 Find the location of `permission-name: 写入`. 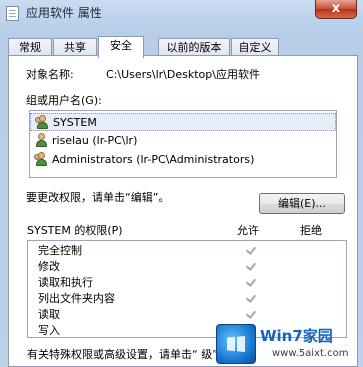

permission-name: 写入 is located at coordinates (49, 330).